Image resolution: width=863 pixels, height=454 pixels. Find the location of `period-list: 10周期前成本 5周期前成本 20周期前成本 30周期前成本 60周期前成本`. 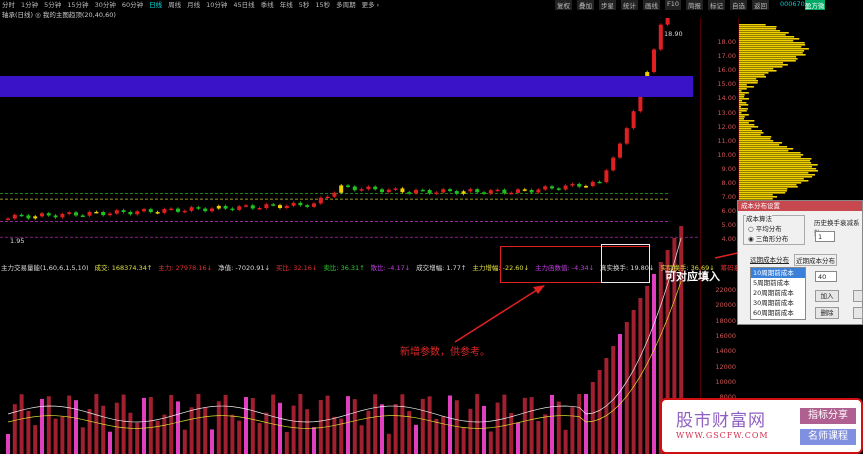

period-list: 10周期前成本 5周期前成本 20周期前成本 30周期前成本 60周期前成本 is located at coordinates (778, 293).